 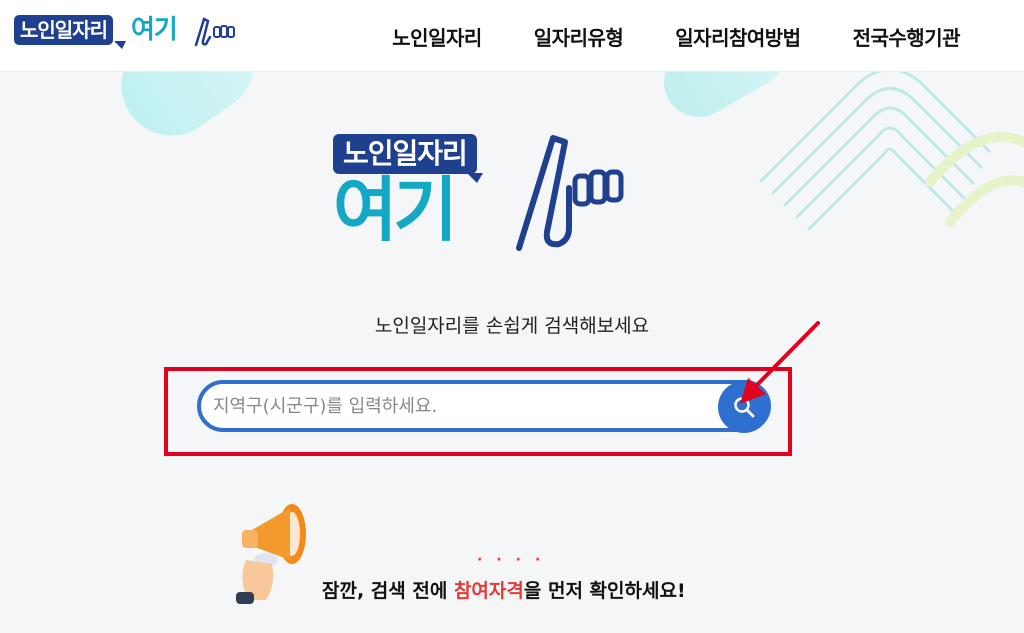 What do you see at coordinates (463, 406) in the screenshot?
I see `search-input` at bounding box center [463, 406].